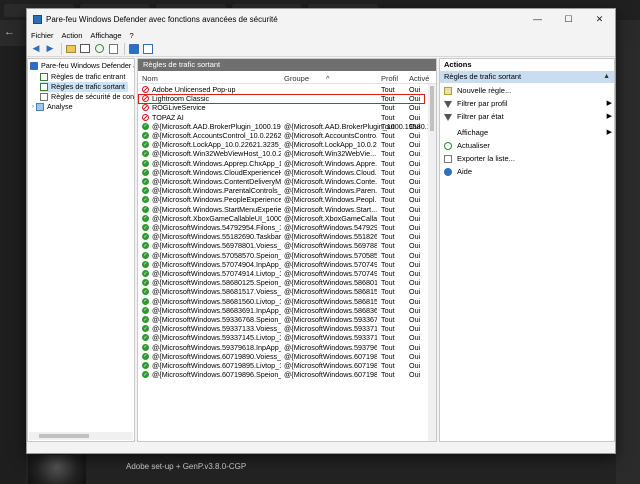  Describe the element at coordinates (389, 78) in the screenshot. I see `column-profile: Profil` at that location.